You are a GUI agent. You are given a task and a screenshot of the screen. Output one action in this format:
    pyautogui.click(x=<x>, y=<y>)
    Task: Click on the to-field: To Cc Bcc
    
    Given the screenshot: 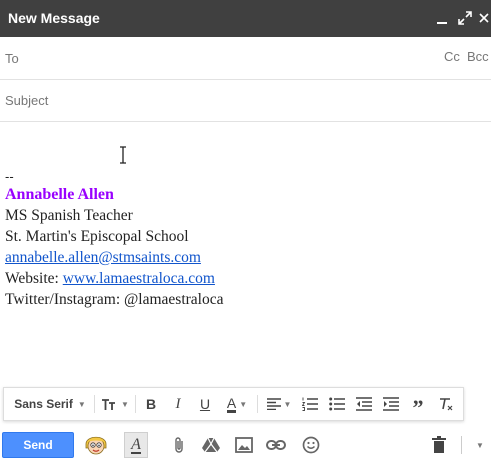 What is the action you would take?
    pyautogui.click(x=245, y=58)
    